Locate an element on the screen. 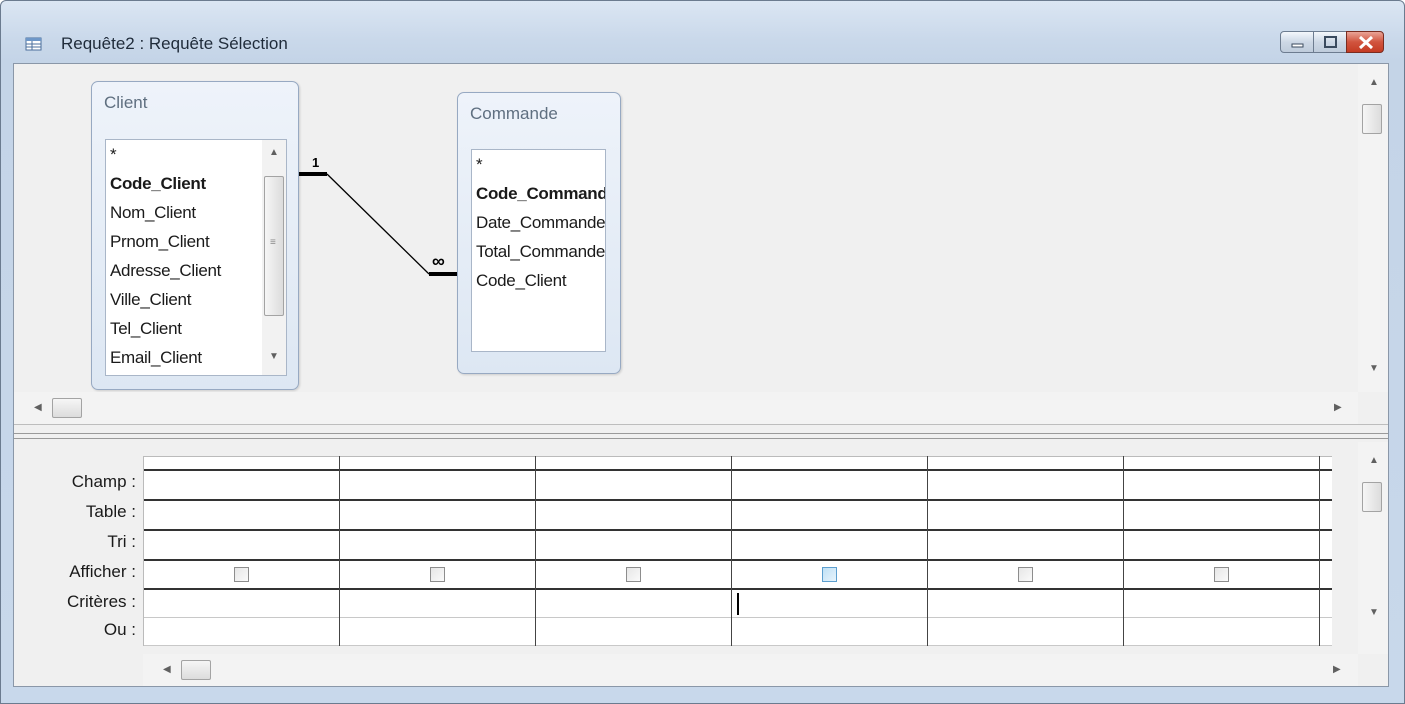 The width and height of the screenshot is (1405, 704). field-item: Total_Commande is located at coordinates (538, 251).